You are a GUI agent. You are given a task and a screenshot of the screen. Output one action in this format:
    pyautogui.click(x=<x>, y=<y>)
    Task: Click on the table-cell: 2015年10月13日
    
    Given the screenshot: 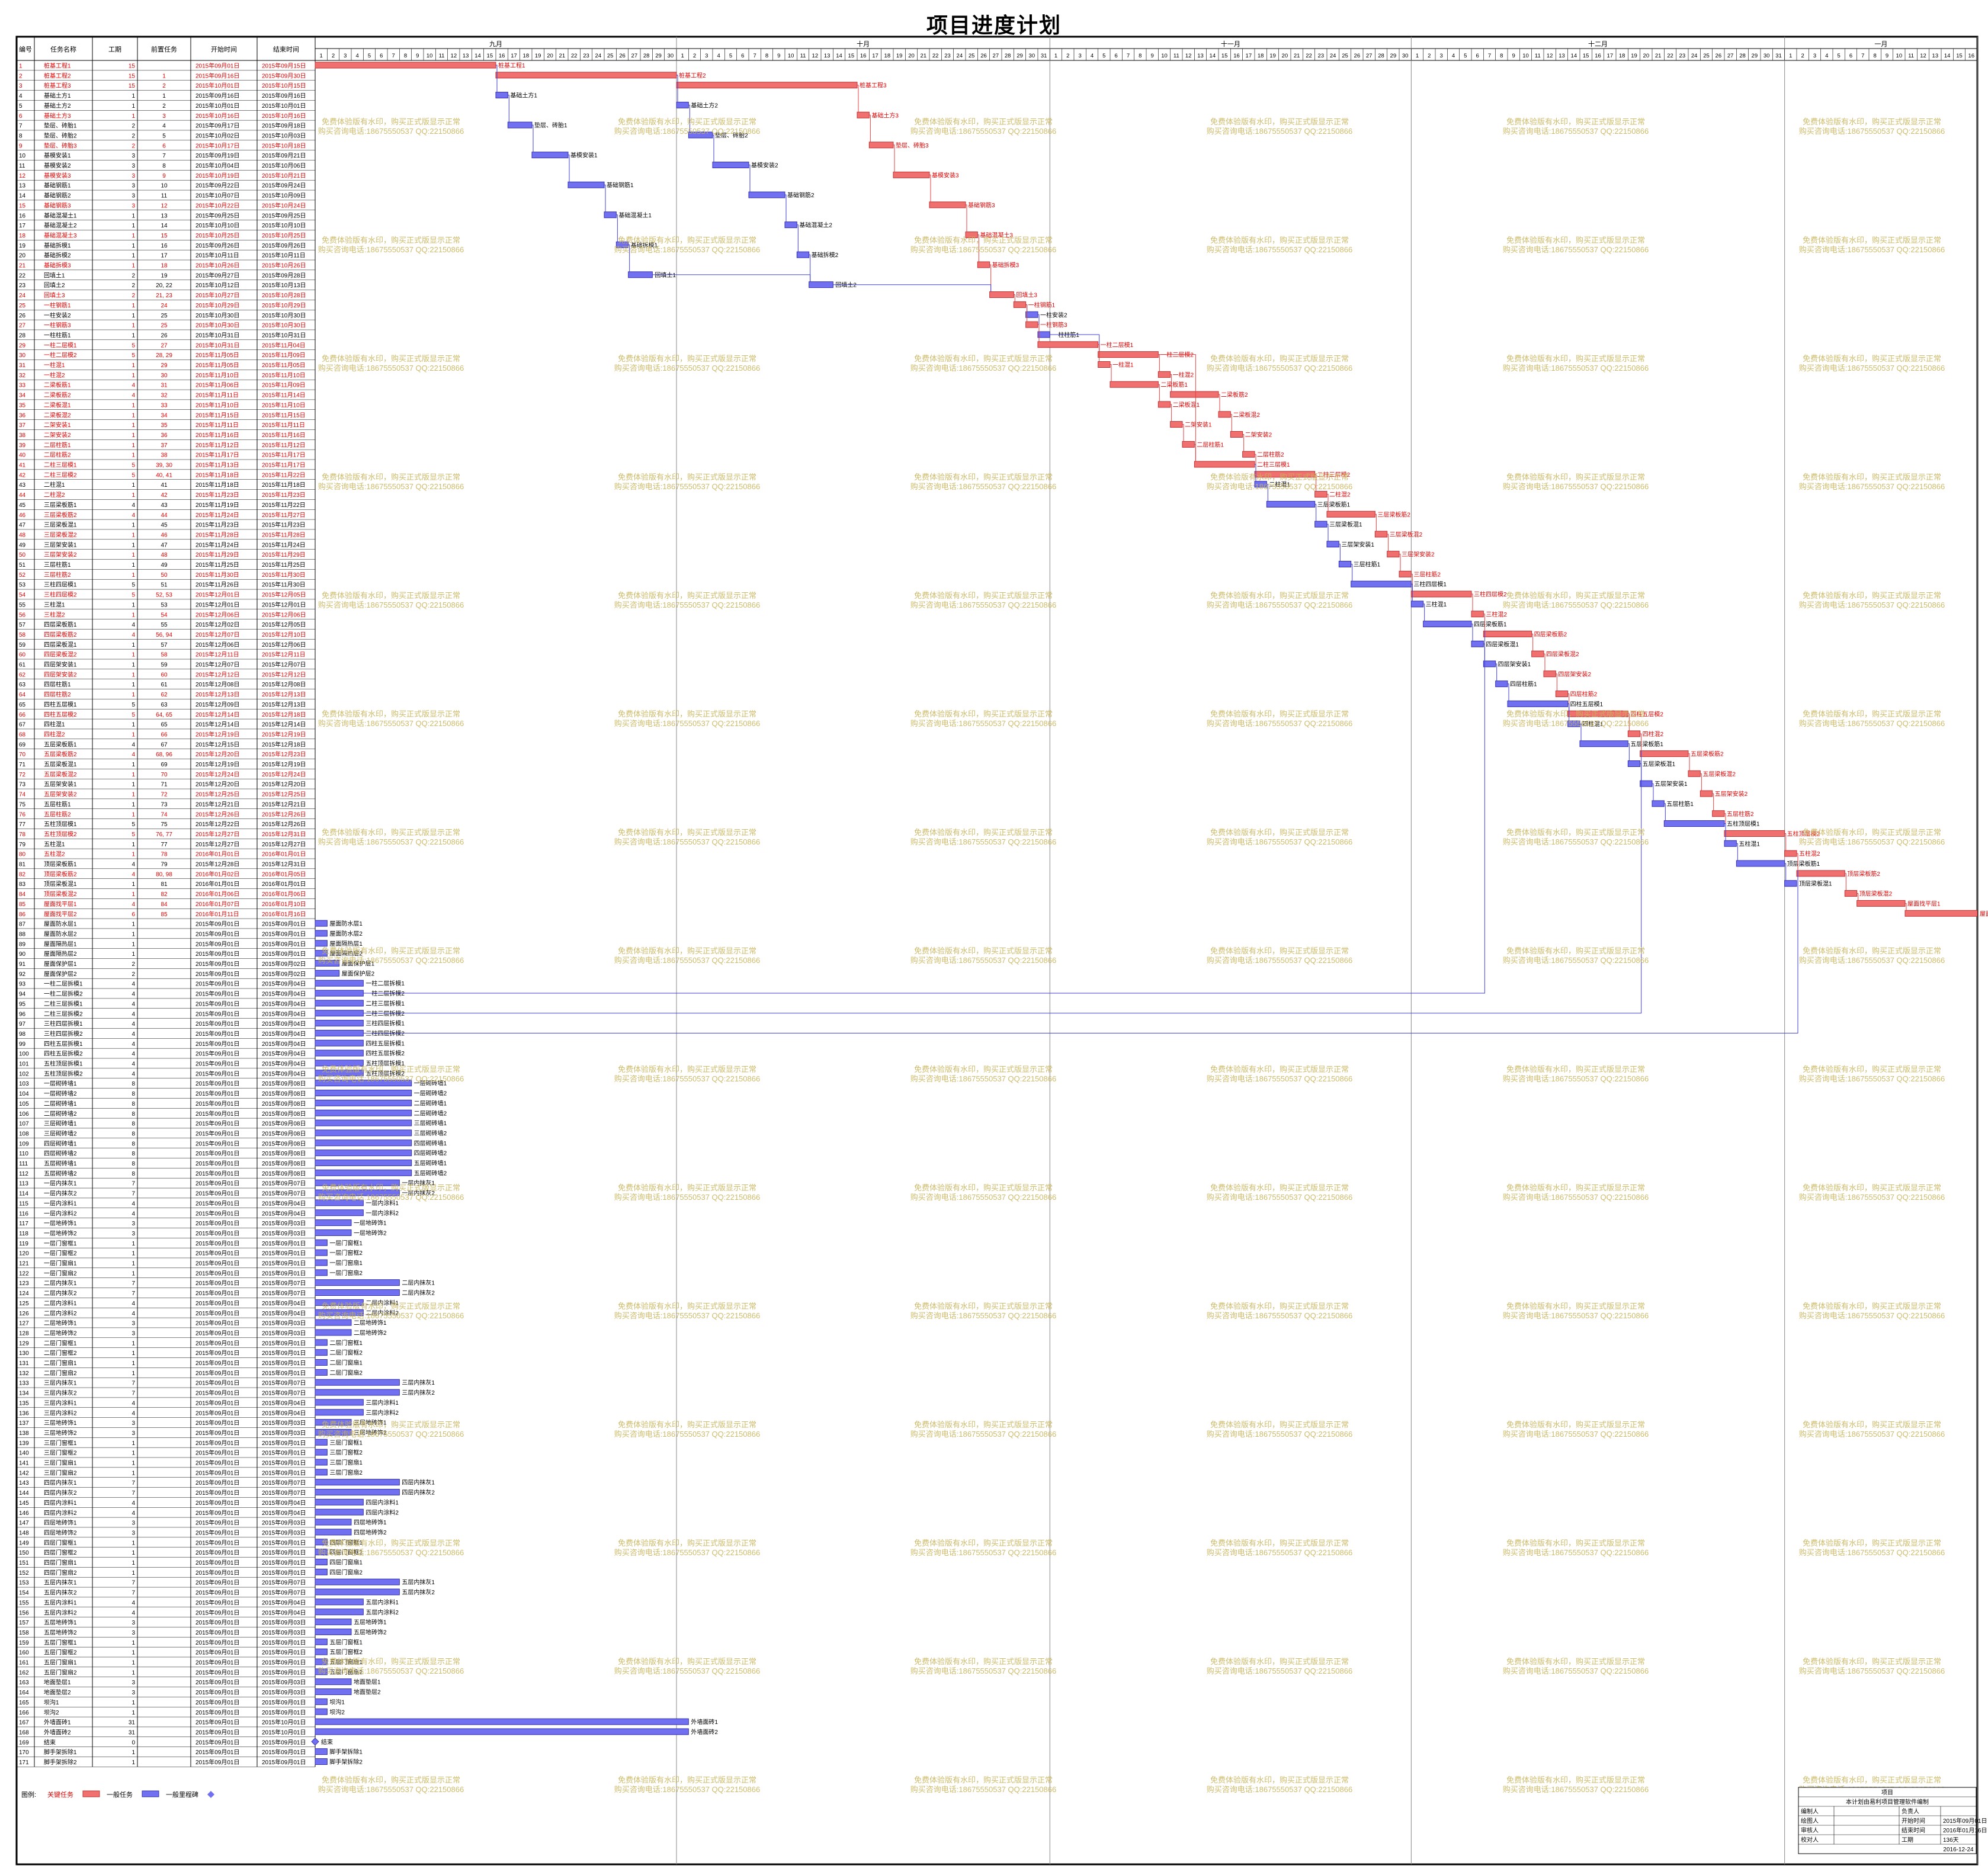 What is the action you would take?
    pyautogui.click(x=284, y=285)
    